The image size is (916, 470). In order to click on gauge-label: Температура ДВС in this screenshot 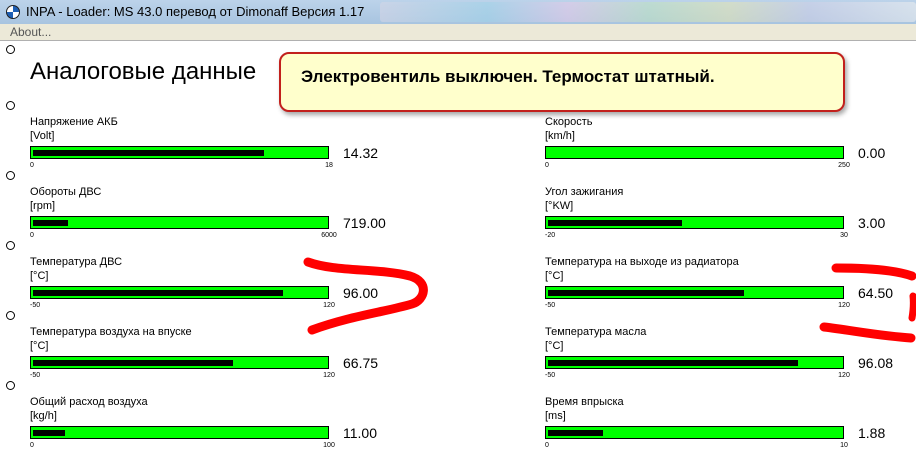, I will do `click(76, 262)`.